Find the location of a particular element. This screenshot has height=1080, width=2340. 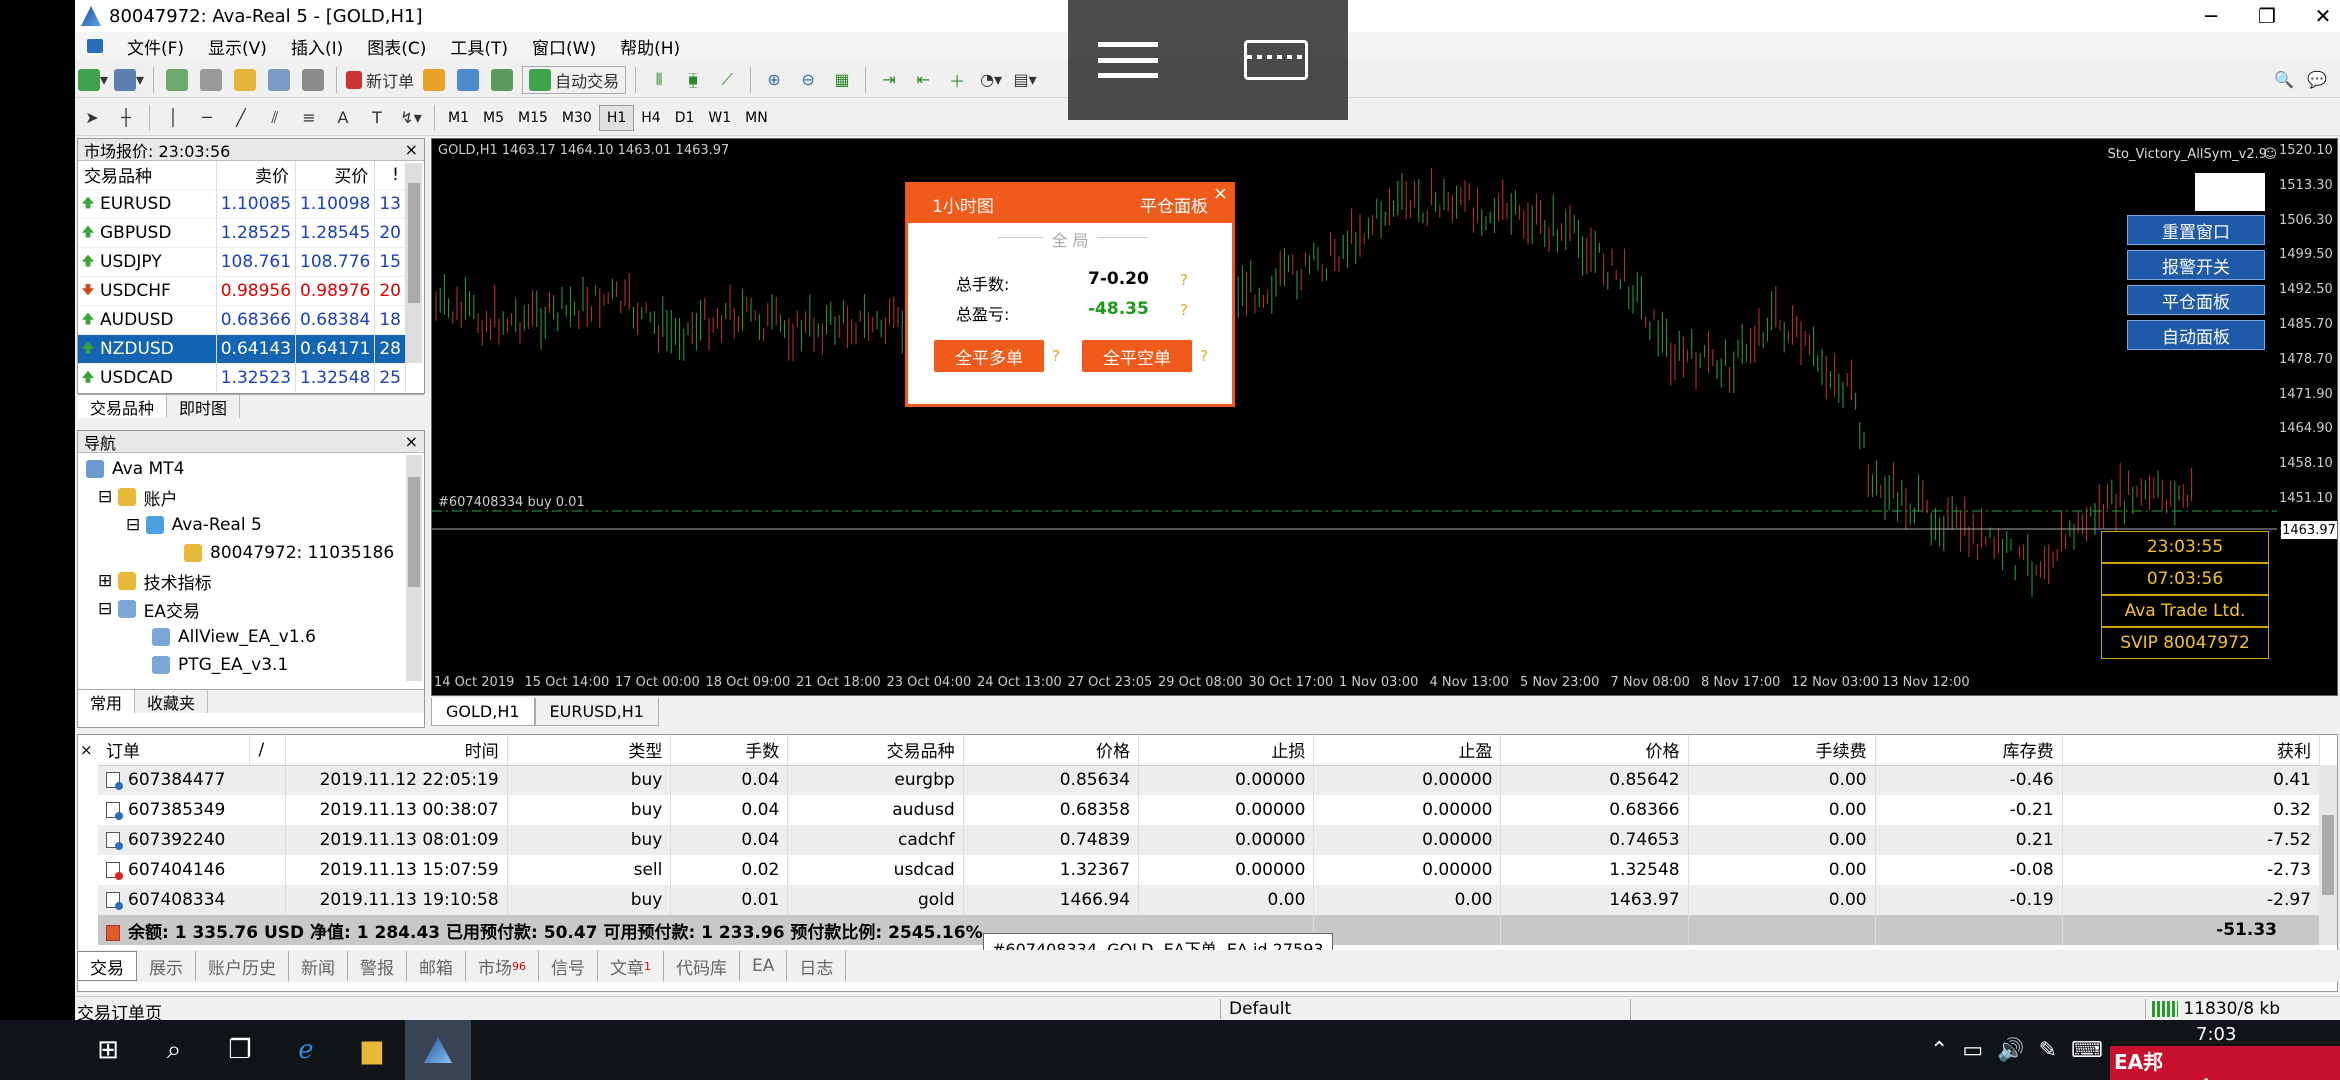

tf-mn: MN is located at coordinates (756, 118).